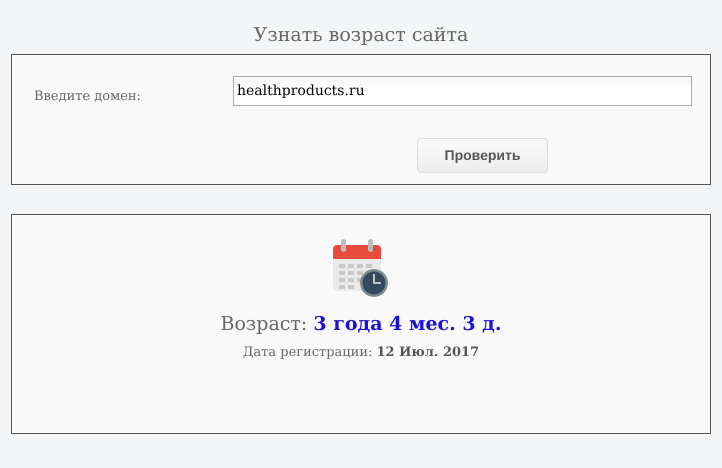  What do you see at coordinates (361, 268) in the screenshot?
I see `calendar-clock-icon` at bounding box center [361, 268].